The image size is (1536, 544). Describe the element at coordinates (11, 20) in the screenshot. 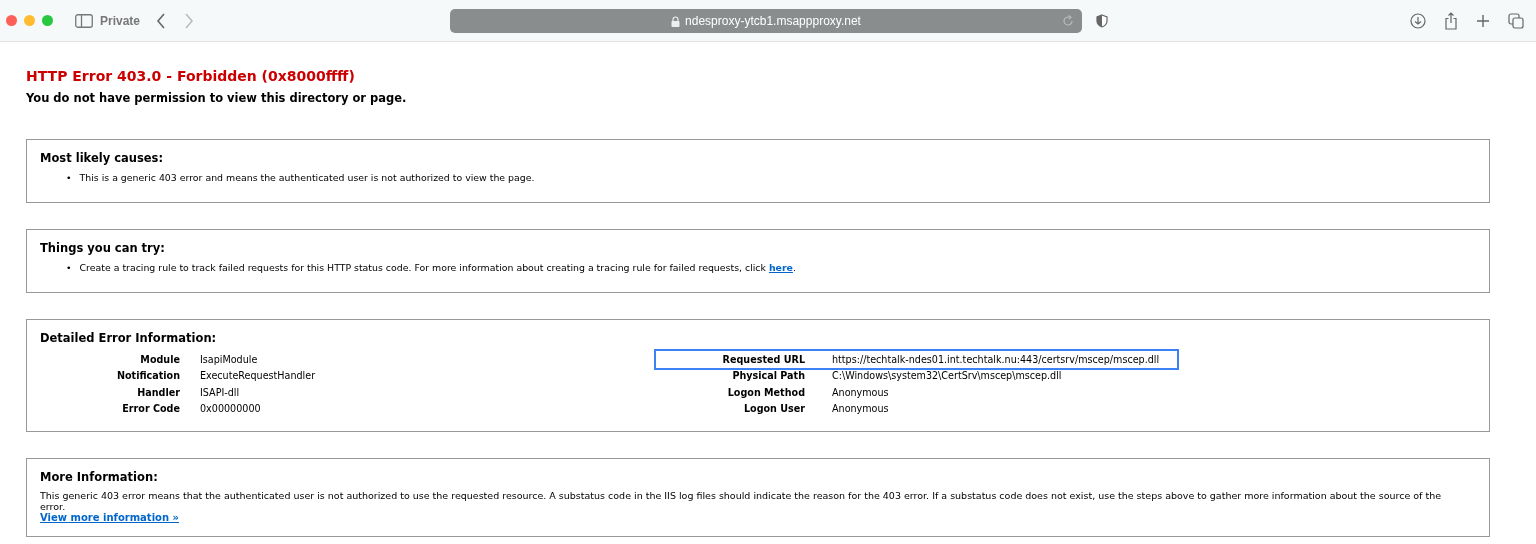

I see `close-button` at that location.